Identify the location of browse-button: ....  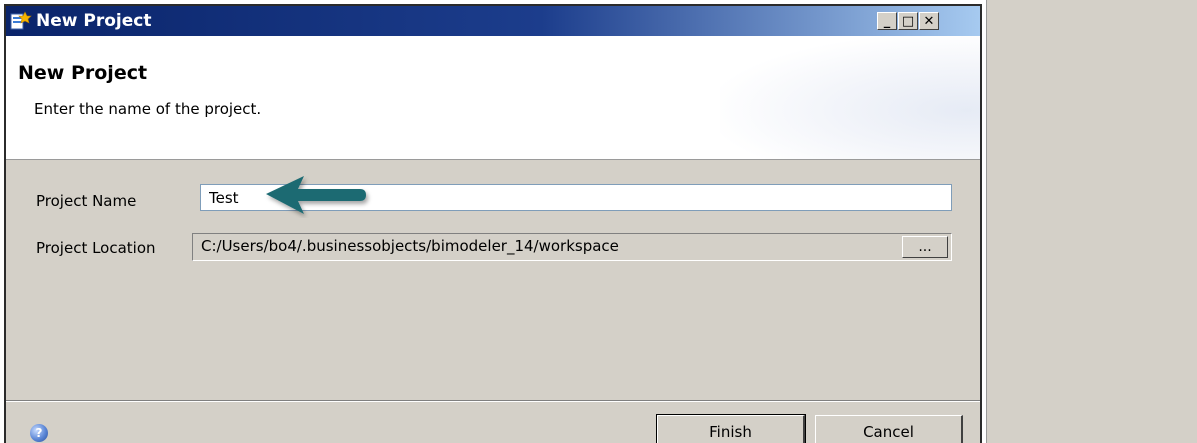
(925, 247).